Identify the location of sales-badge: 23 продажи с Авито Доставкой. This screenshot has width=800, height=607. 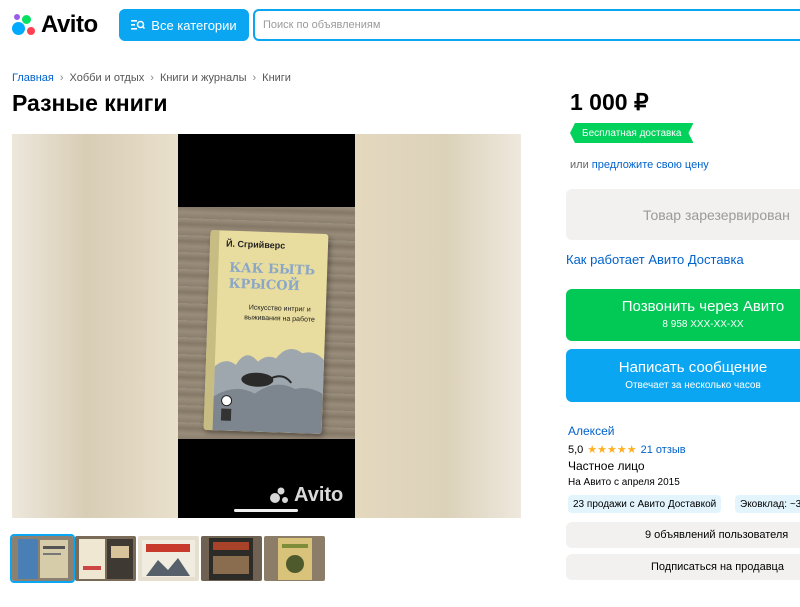
(645, 504).